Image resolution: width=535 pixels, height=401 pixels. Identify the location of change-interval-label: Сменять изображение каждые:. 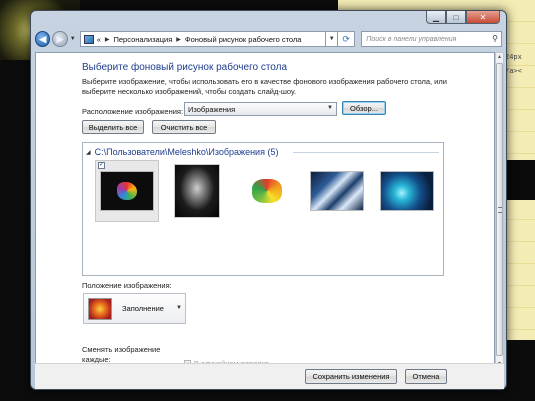
(121, 354).